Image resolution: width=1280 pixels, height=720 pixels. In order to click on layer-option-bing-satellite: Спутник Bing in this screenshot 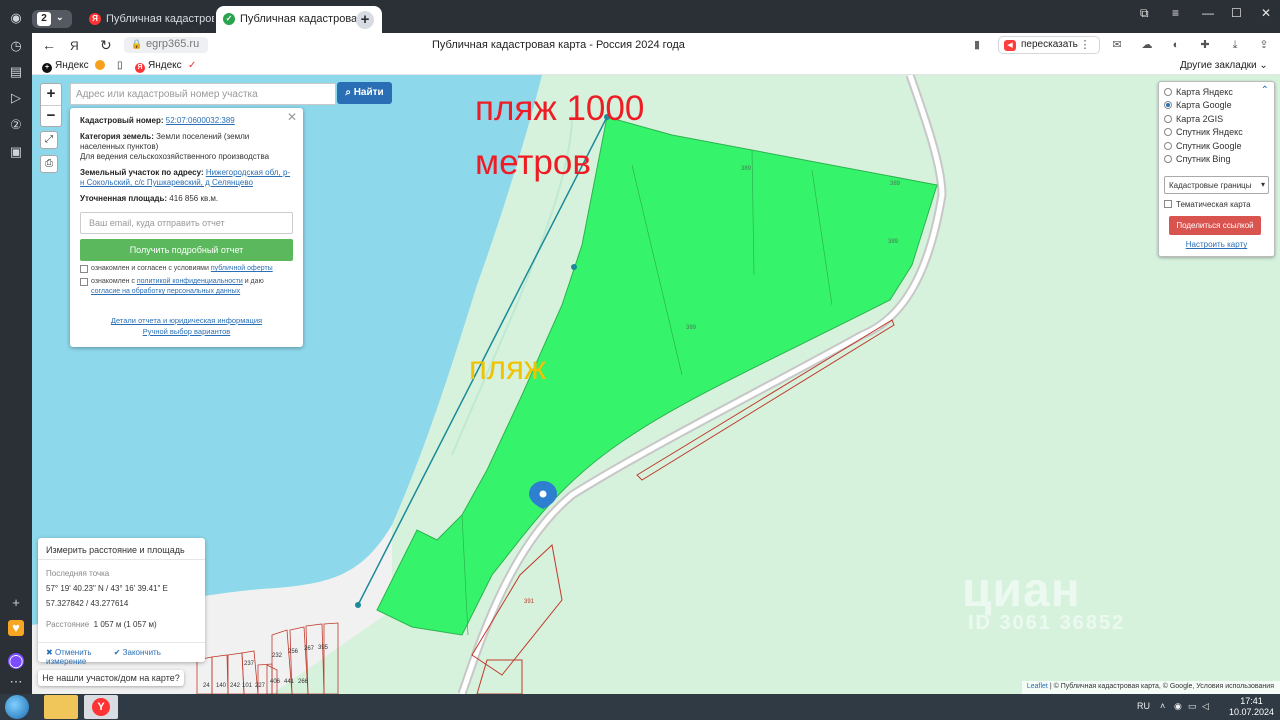, I will do `click(1216, 159)`.